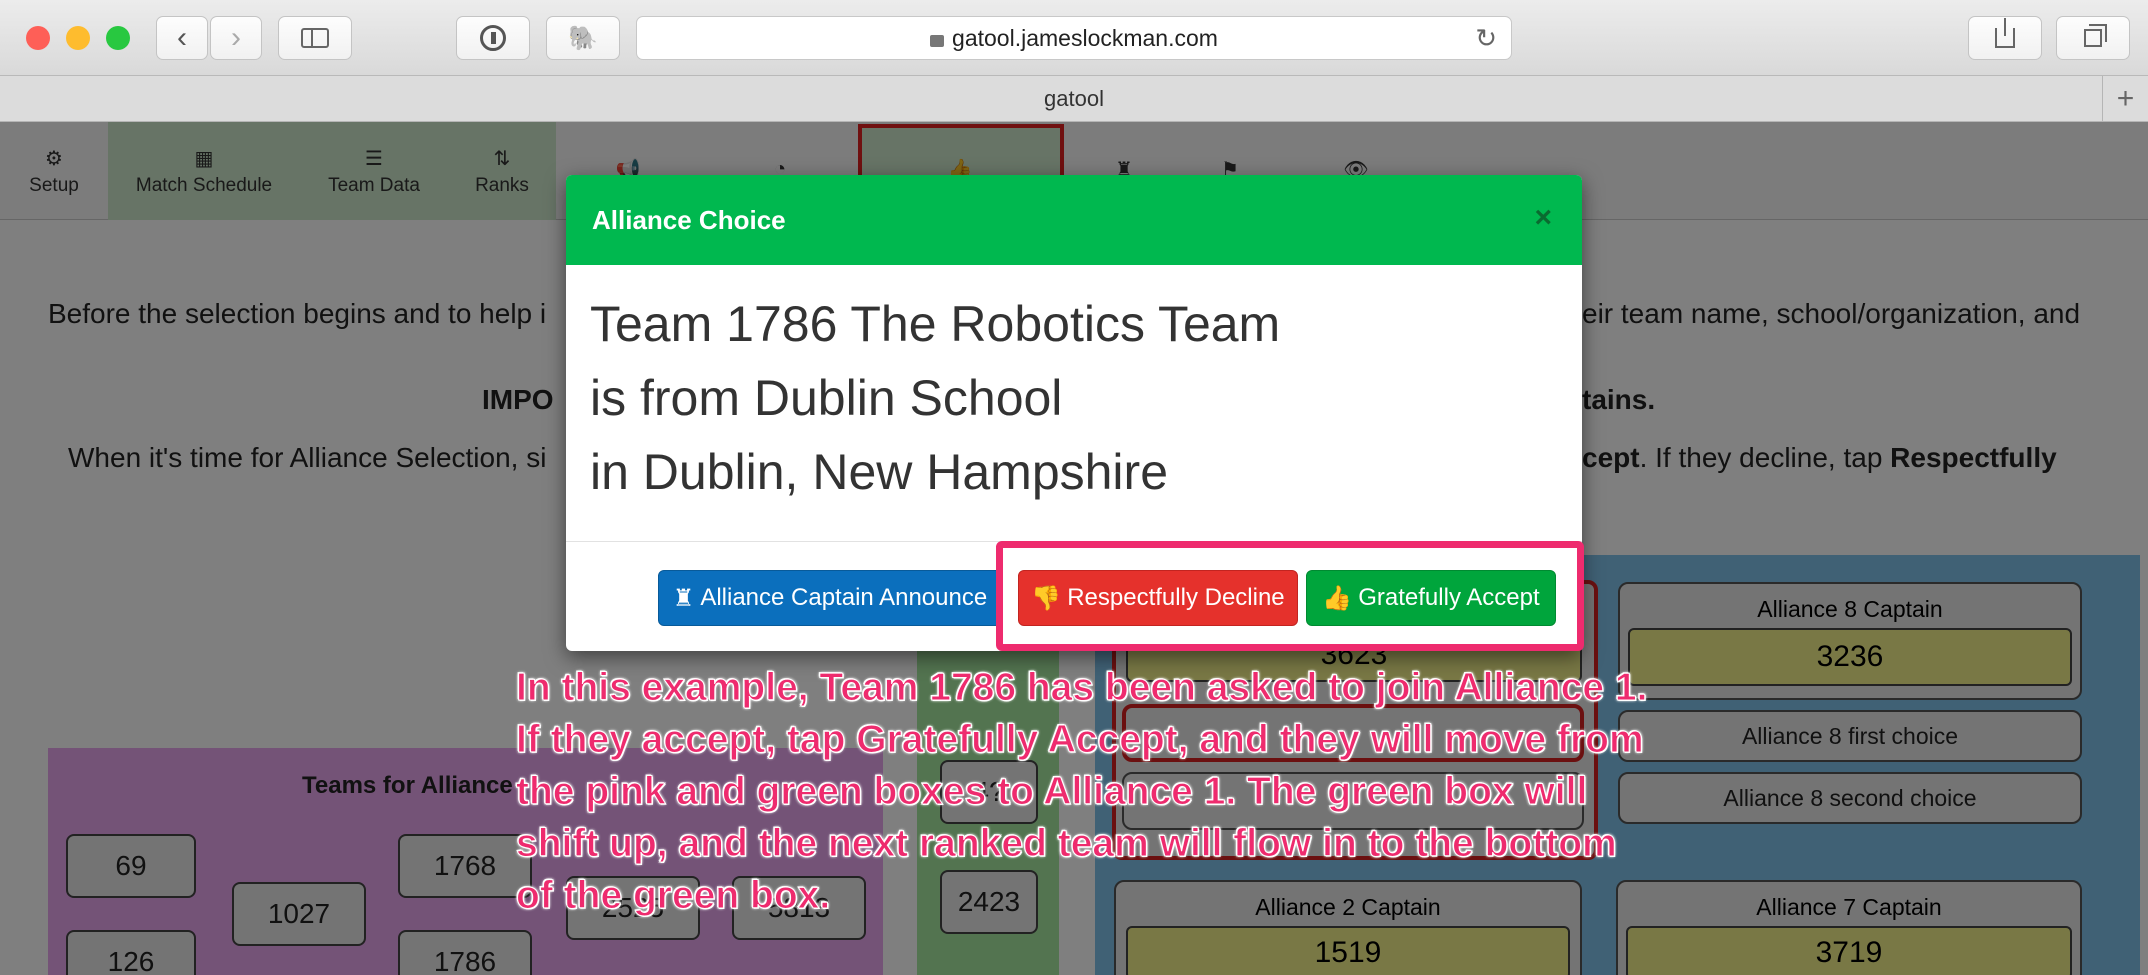 Image resolution: width=2148 pixels, height=975 pixels. I want to click on chevron-left-icon: ‹, so click(182, 37).